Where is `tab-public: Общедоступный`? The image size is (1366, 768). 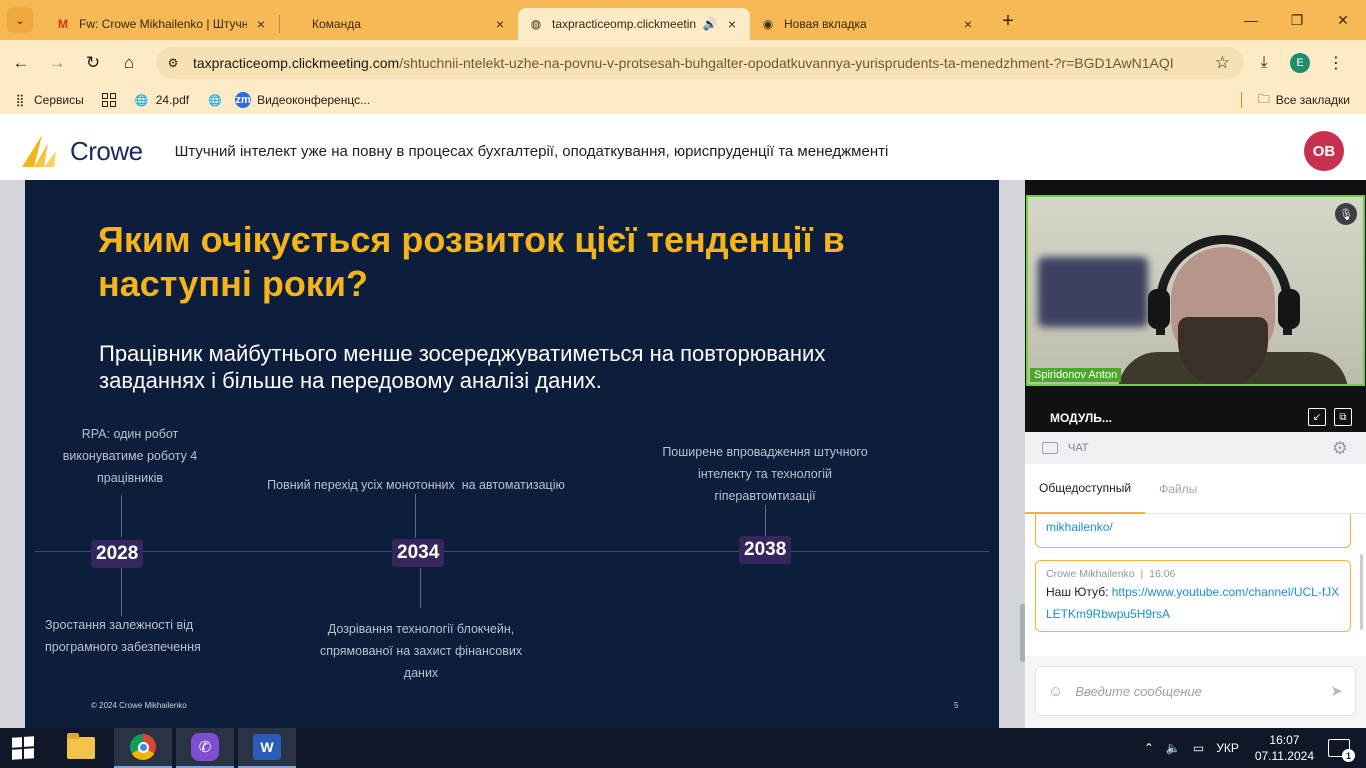 tab-public: Общедоступный is located at coordinates (1085, 489).